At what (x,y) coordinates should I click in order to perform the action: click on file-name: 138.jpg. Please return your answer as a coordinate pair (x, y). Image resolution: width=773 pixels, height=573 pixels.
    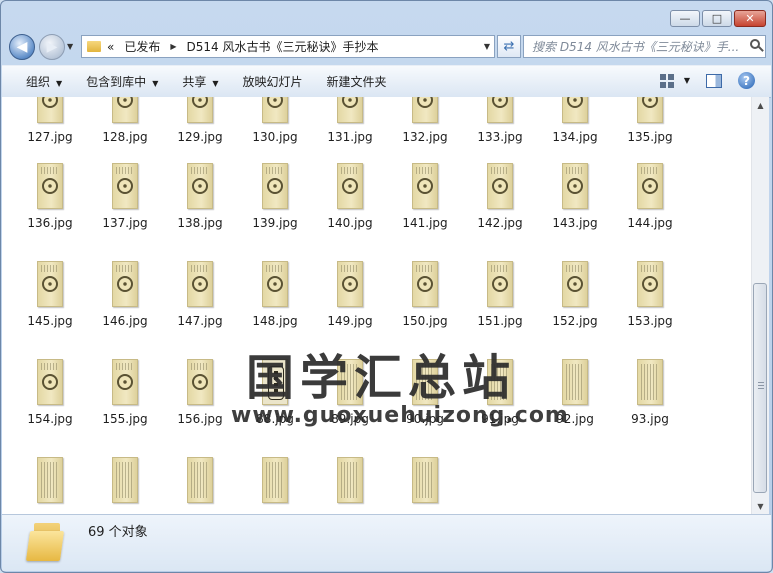
    Looking at the image, I should click on (200, 223).